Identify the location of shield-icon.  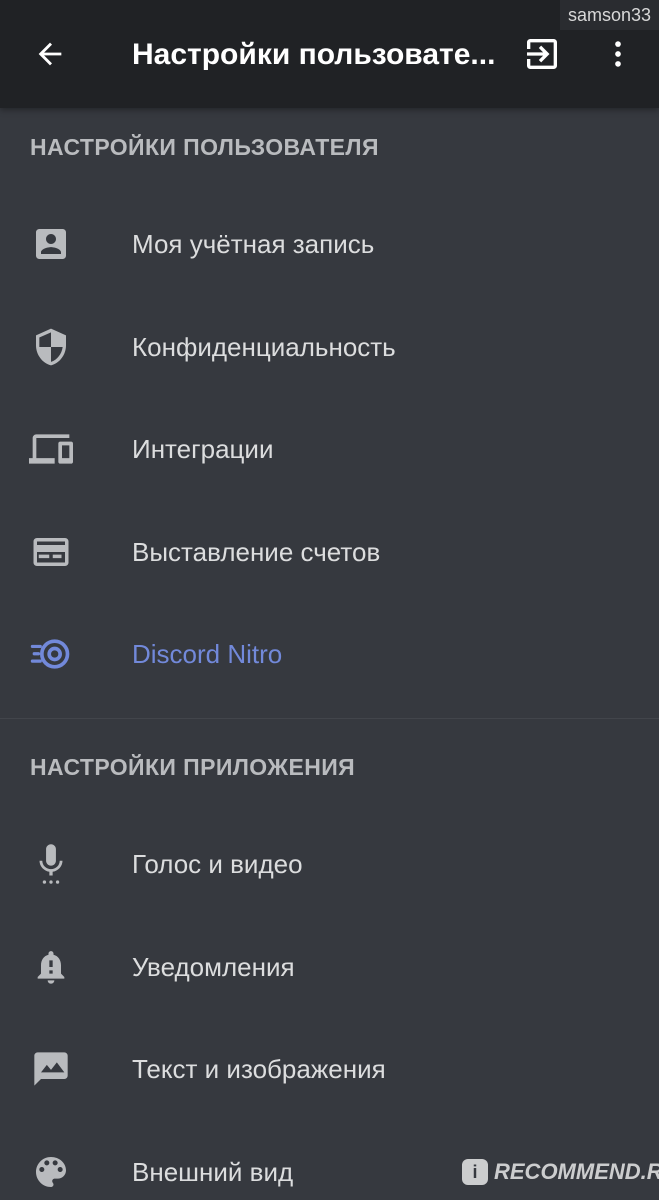
(51, 347).